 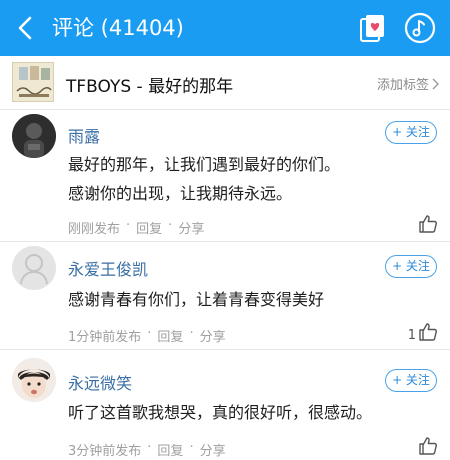 I want to click on comment-line: 感谢你的出现，让我期待永远。, so click(x=180, y=193).